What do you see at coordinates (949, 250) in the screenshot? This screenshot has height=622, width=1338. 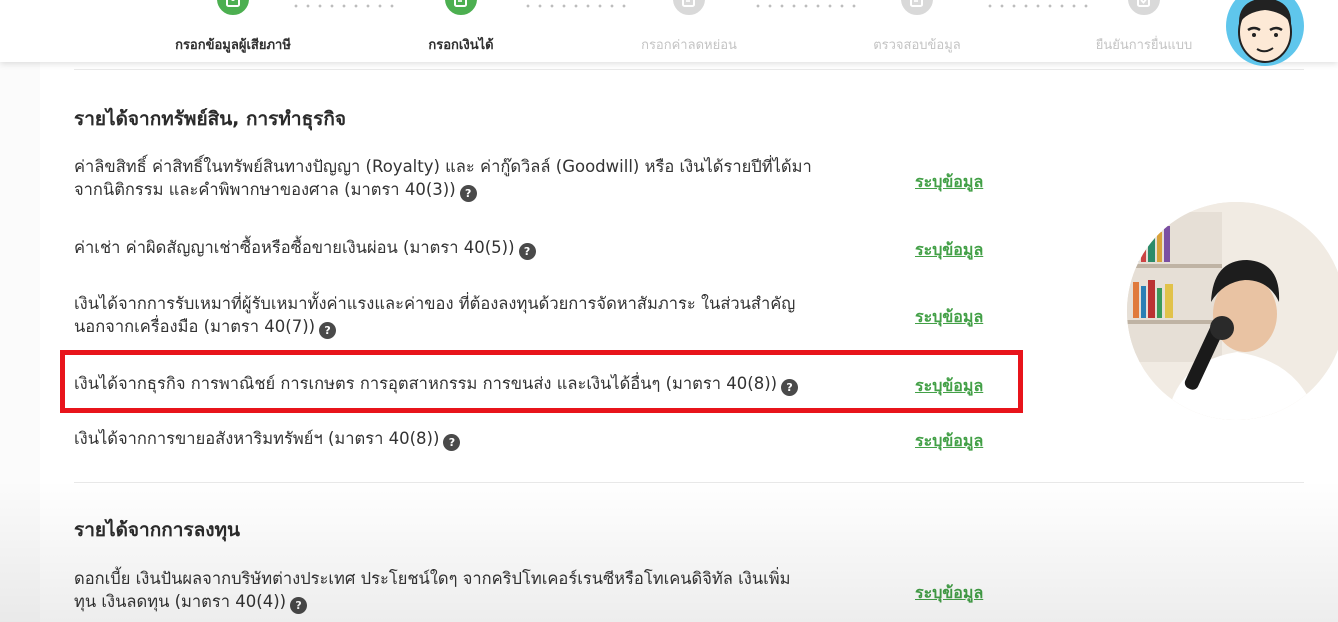 I see `specify-info-link-rent: ระบุข้อมูล` at bounding box center [949, 250].